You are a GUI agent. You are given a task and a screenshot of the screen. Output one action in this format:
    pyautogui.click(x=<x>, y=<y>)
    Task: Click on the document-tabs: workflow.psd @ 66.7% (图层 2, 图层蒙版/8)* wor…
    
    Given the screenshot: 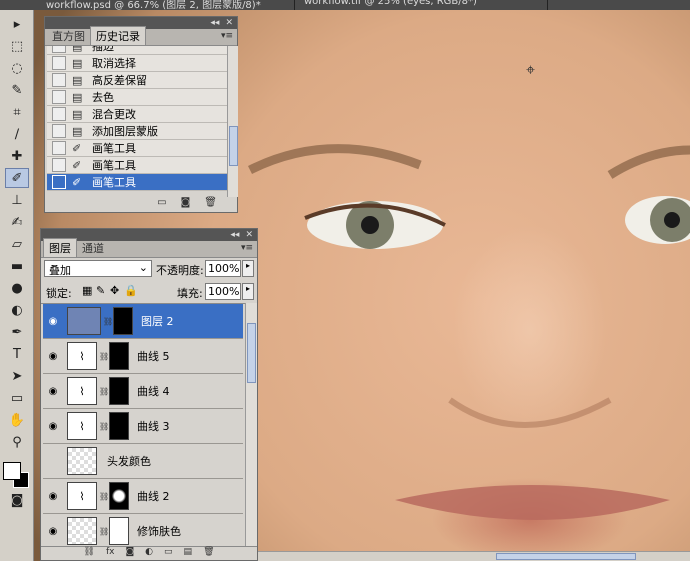 What is the action you would take?
    pyautogui.click(x=345, y=5)
    